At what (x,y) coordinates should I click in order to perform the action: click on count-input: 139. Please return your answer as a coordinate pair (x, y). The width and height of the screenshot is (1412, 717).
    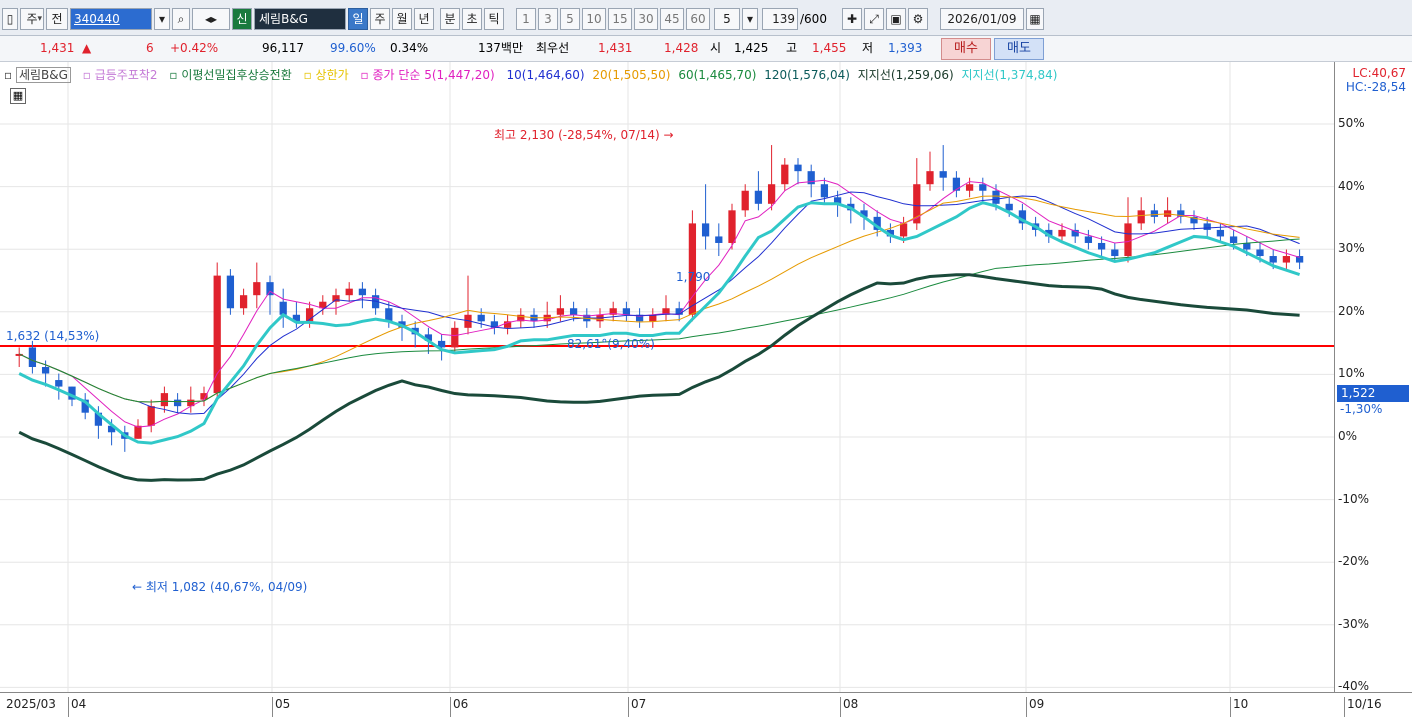
    Looking at the image, I should click on (780, 19).